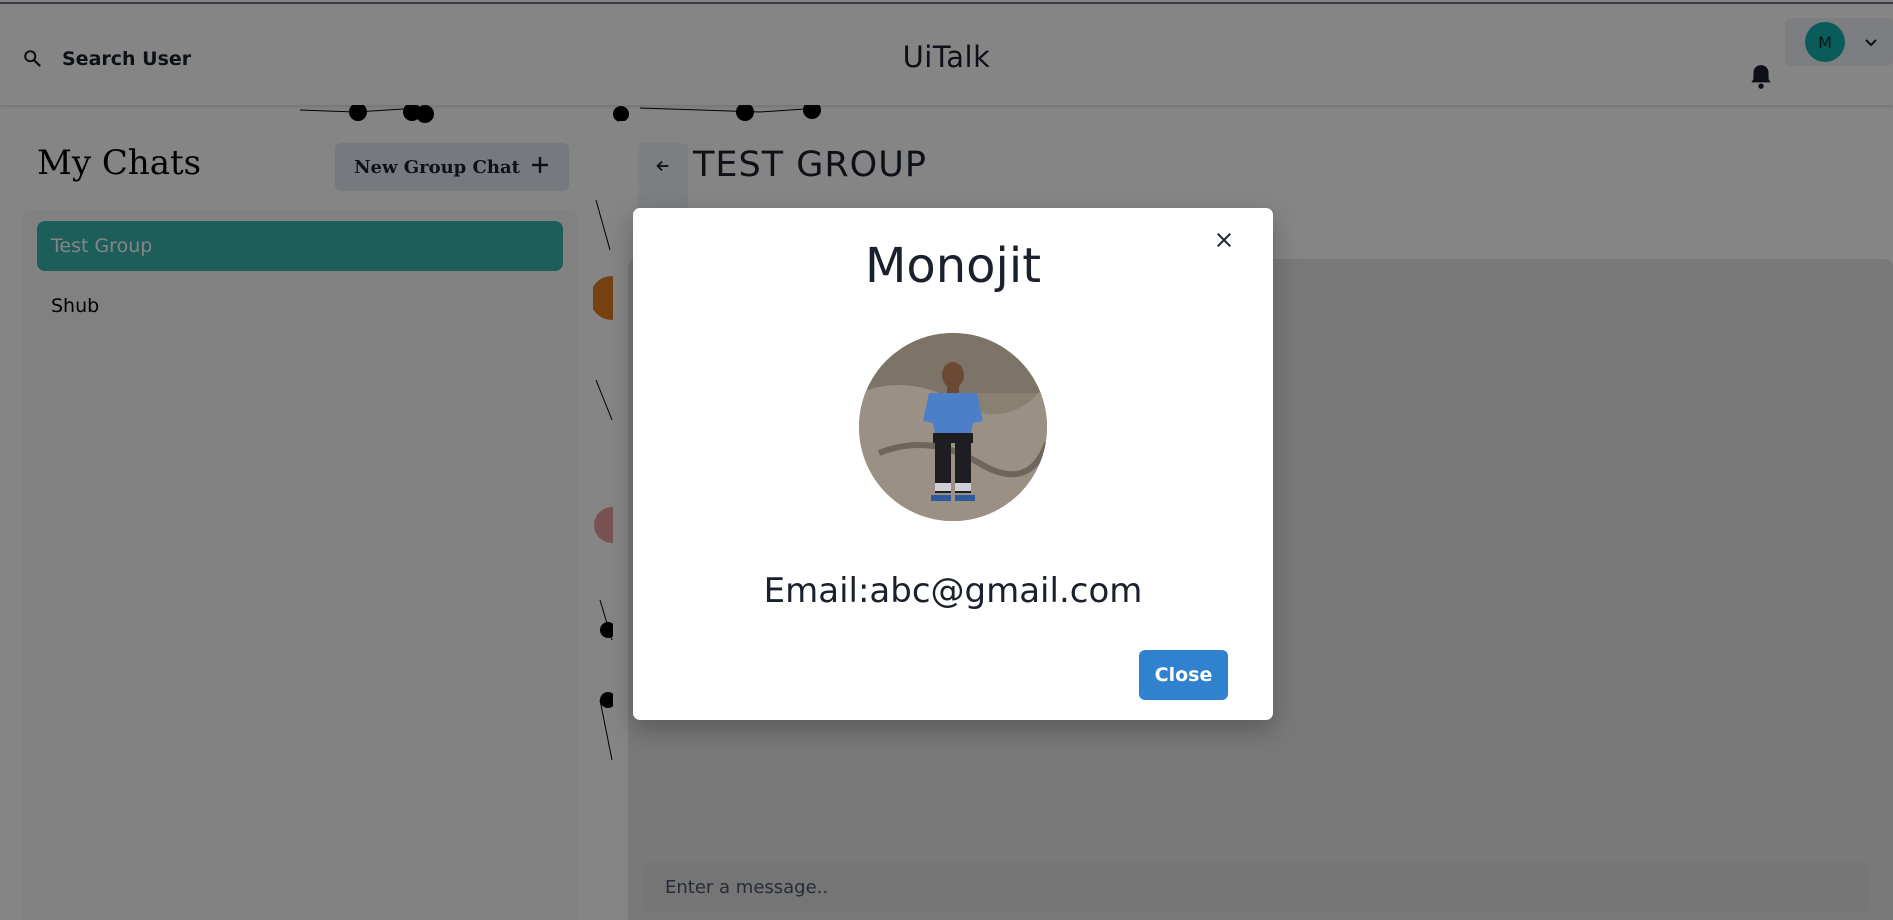 The height and width of the screenshot is (920, 1893). What do you see at coordinates (953, 427) in the screenshot?
I see `profile-photo` at bounding box center [953, 427].